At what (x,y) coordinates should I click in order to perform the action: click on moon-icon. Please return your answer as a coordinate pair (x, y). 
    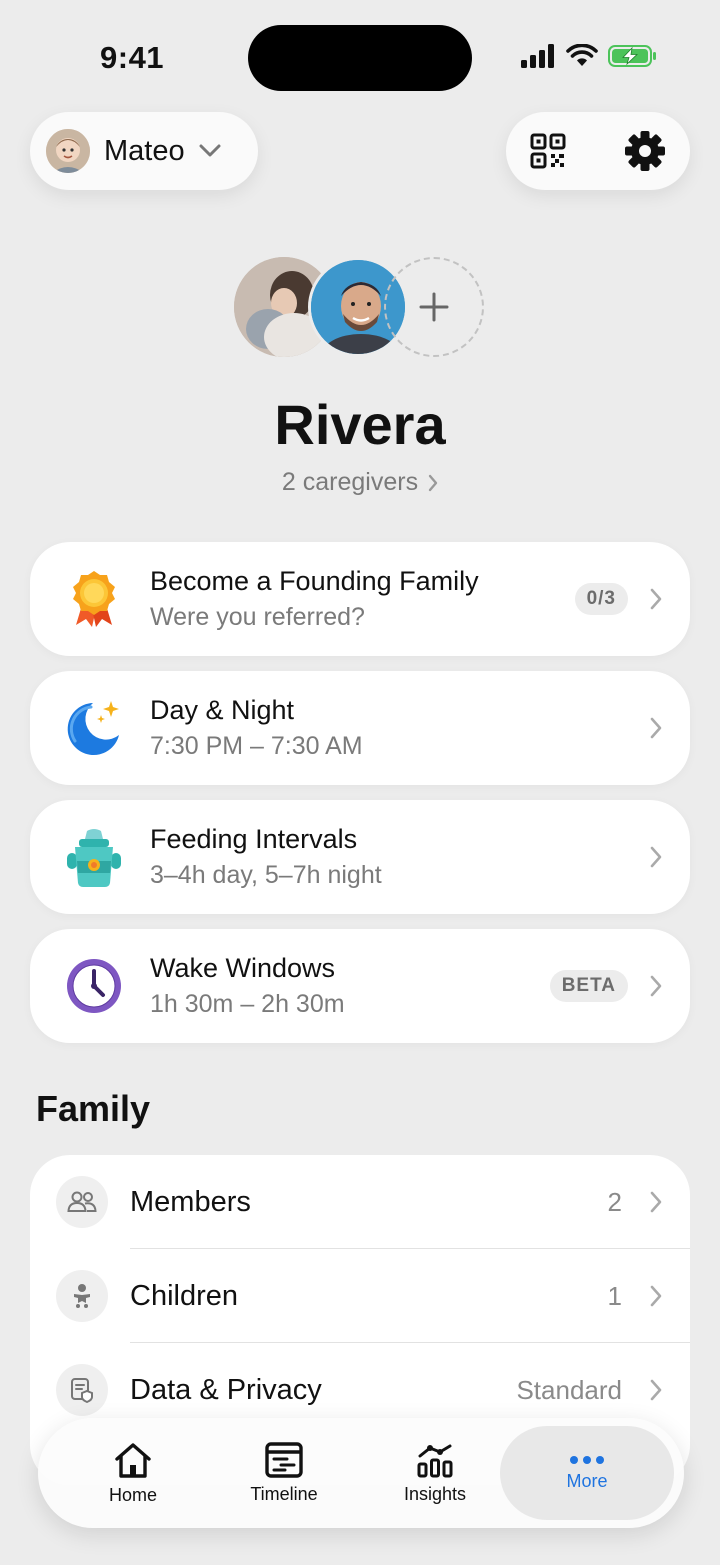
    Looking at the image, I should click on (94, 728).